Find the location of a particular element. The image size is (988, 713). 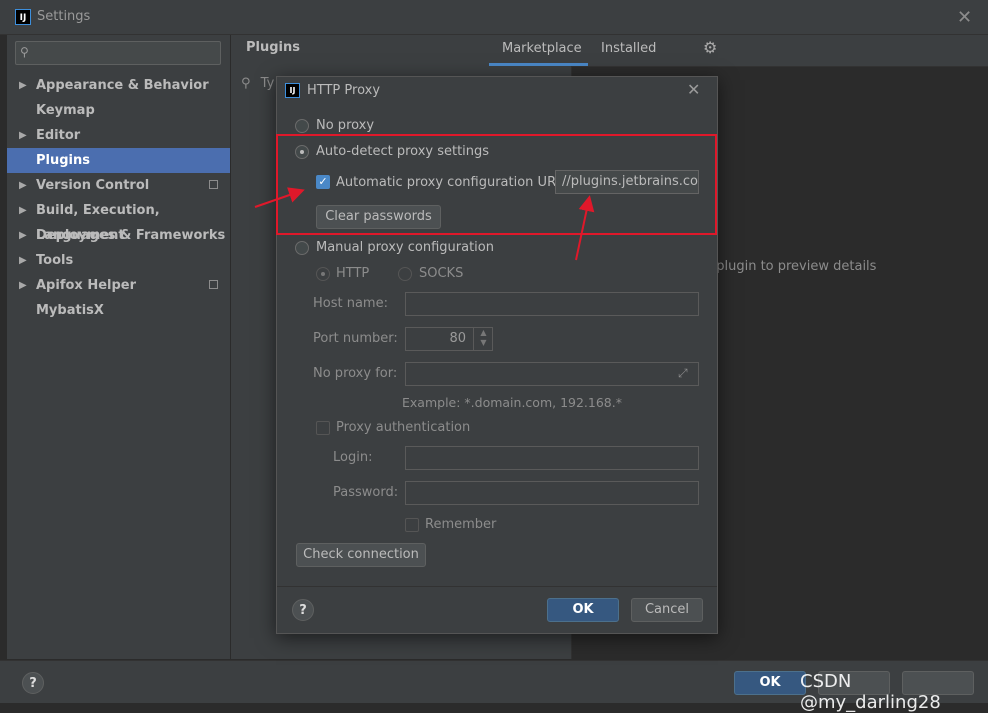

annotation-arrows is located at coordinates (424, 224).